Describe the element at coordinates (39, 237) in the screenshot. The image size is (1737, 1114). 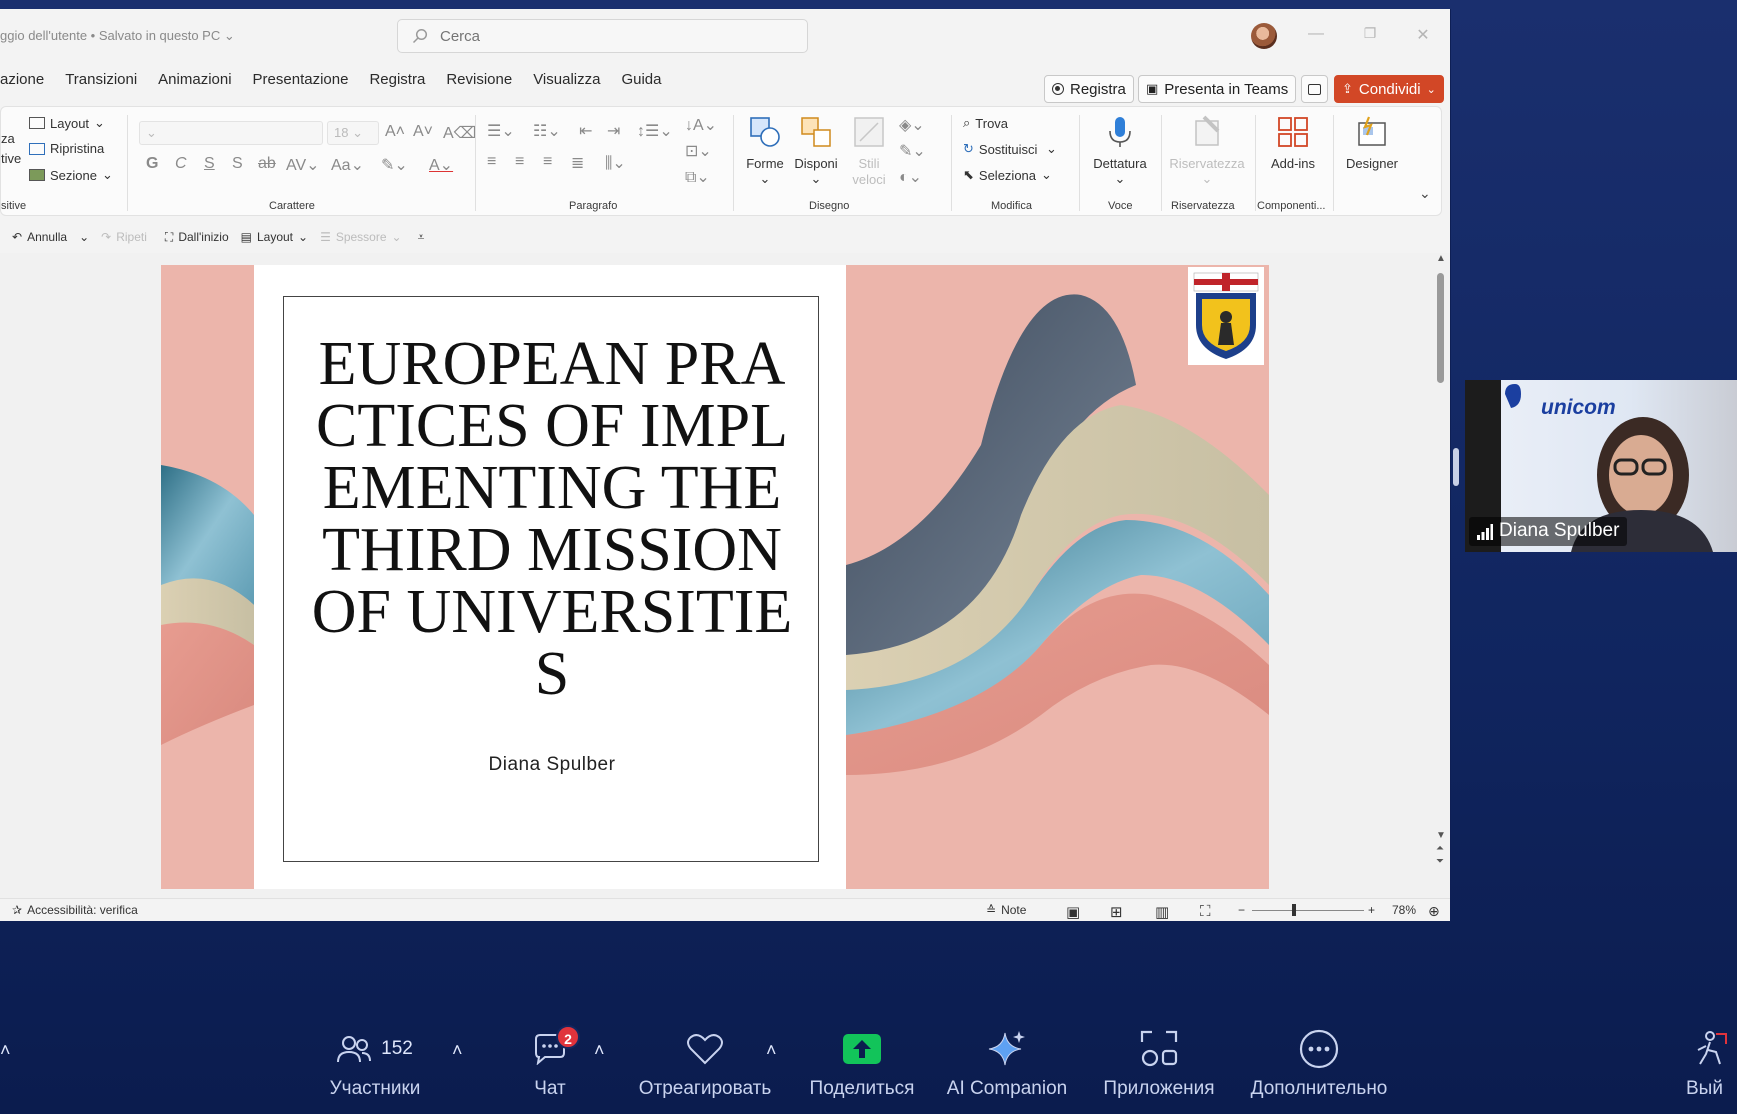
I see `undo-button: ↶ Annulla` at that location.